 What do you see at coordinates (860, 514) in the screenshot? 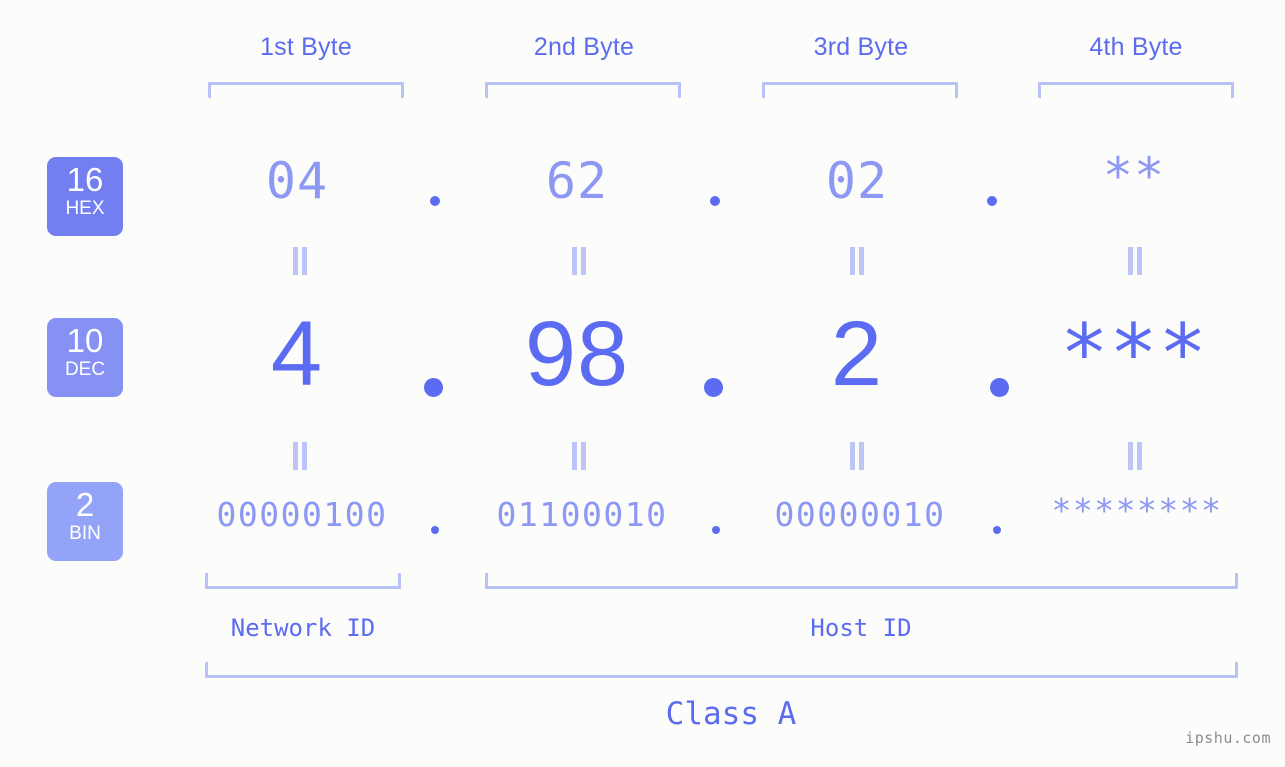
I see `bin-byte-3: 00000010` at bounding box center [860, 514].